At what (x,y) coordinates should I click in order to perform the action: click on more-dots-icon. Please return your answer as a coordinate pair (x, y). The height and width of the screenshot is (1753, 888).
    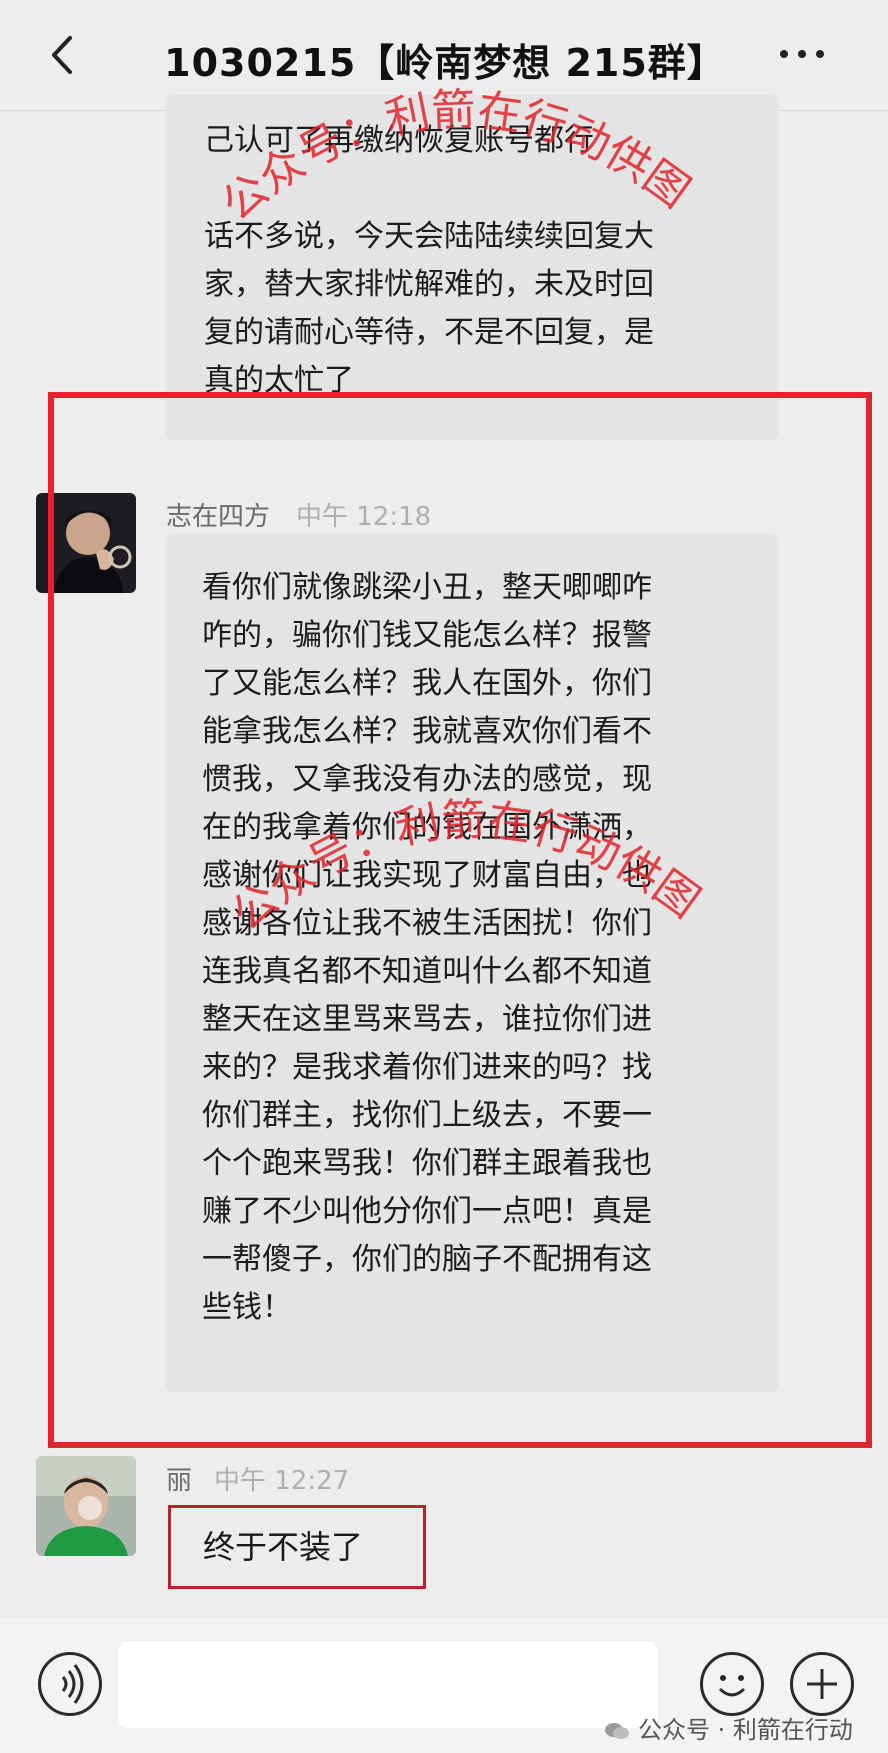
    Looking at the image, I should click on (802, 53).